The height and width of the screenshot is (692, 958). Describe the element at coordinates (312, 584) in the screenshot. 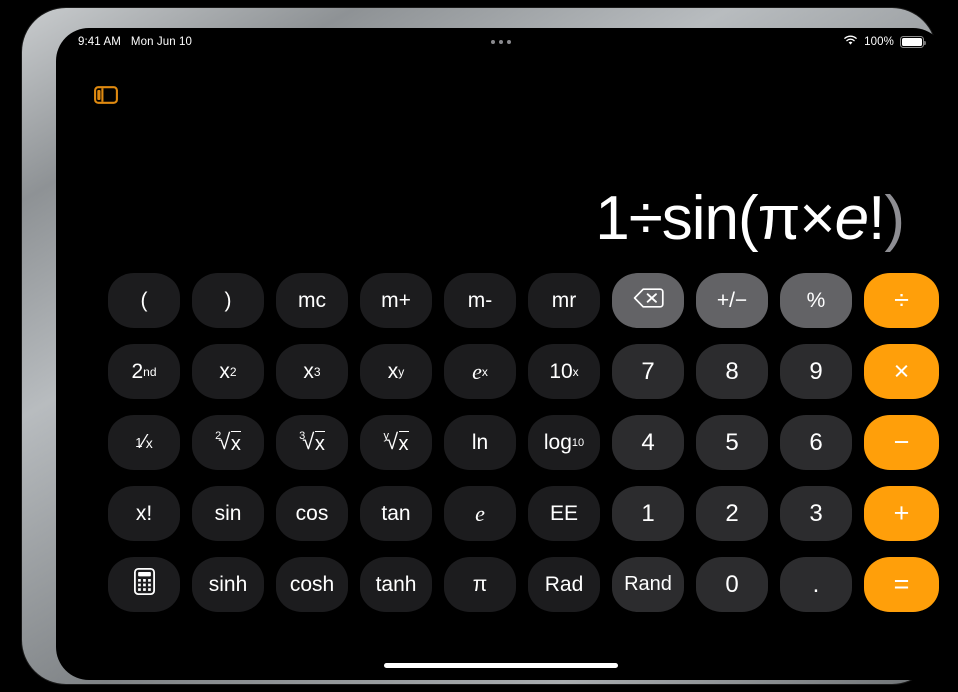

I see `key-hyperbolic-cosine: cosh` at that location.